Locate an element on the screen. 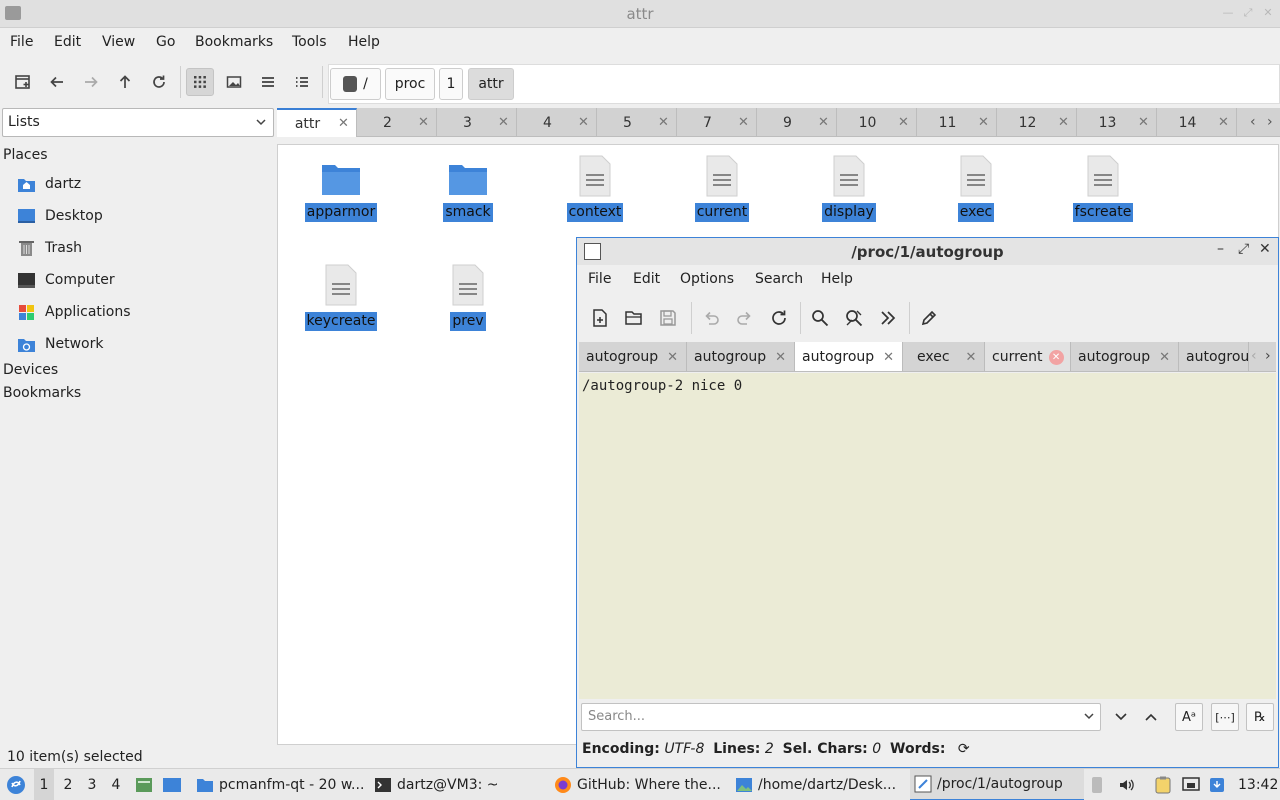  place-computer: Computer is located at coordinates (66, 280).